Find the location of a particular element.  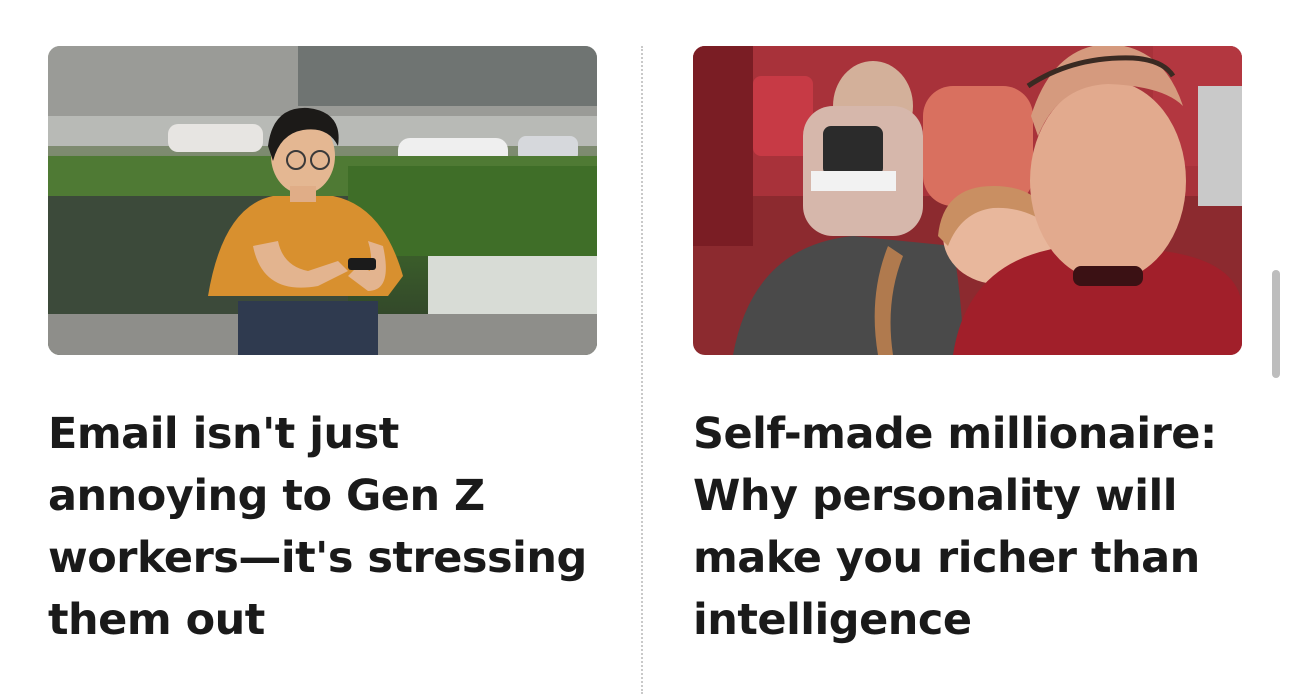

vertical-scrollbar is located at coordinates (1276, 324).